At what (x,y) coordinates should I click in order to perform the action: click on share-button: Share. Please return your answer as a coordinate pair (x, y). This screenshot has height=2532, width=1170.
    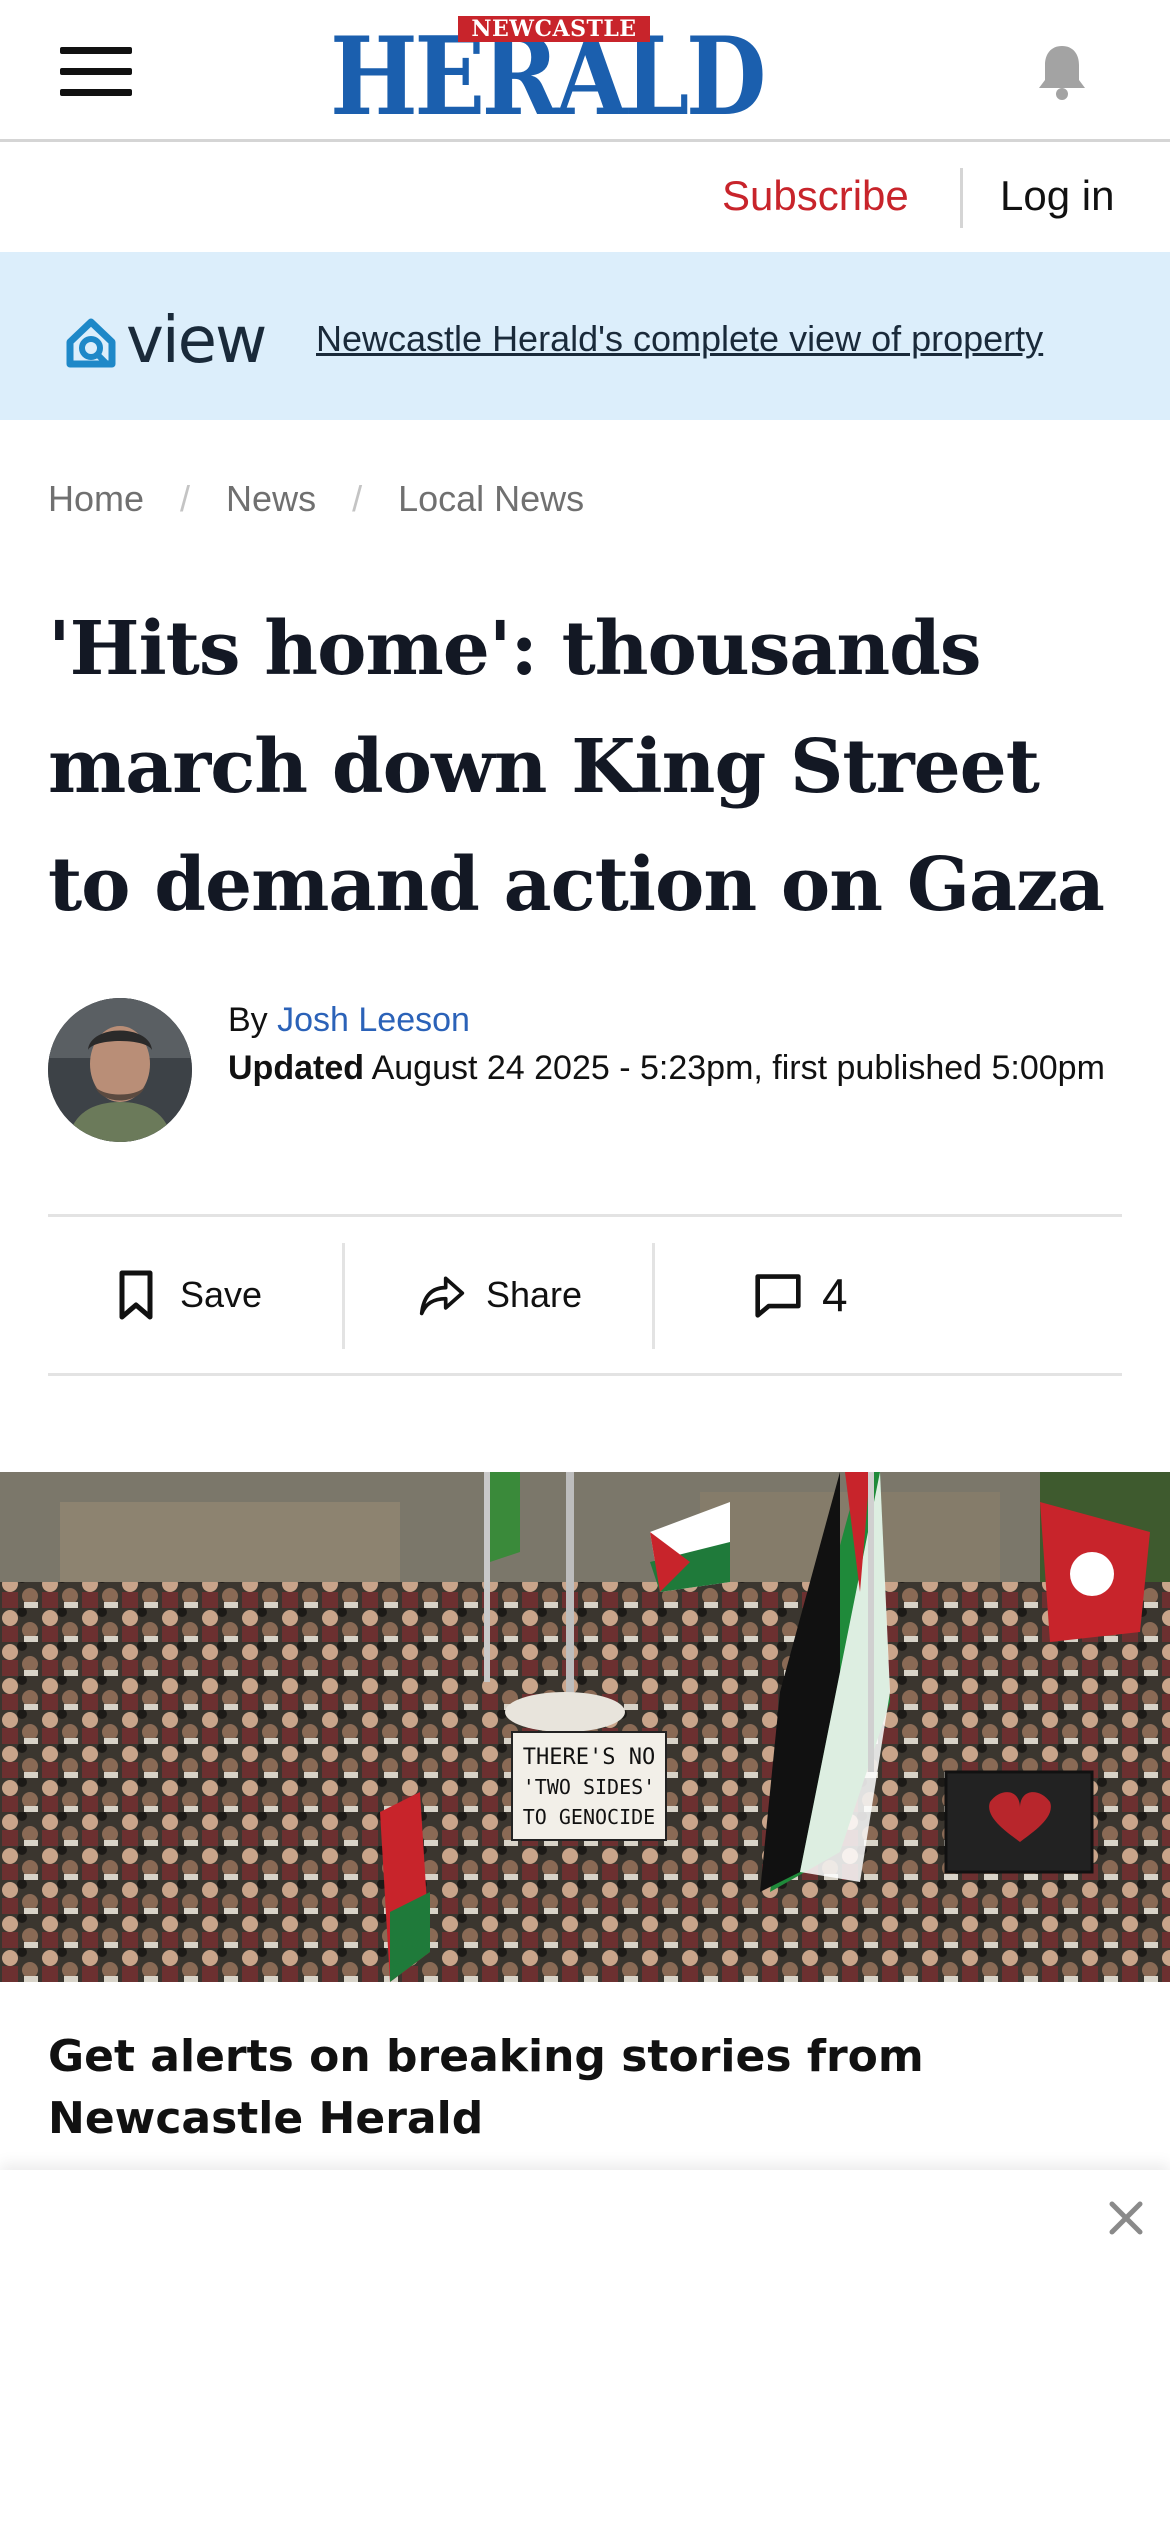
    Looking at the image, I should click on (500, 1295).